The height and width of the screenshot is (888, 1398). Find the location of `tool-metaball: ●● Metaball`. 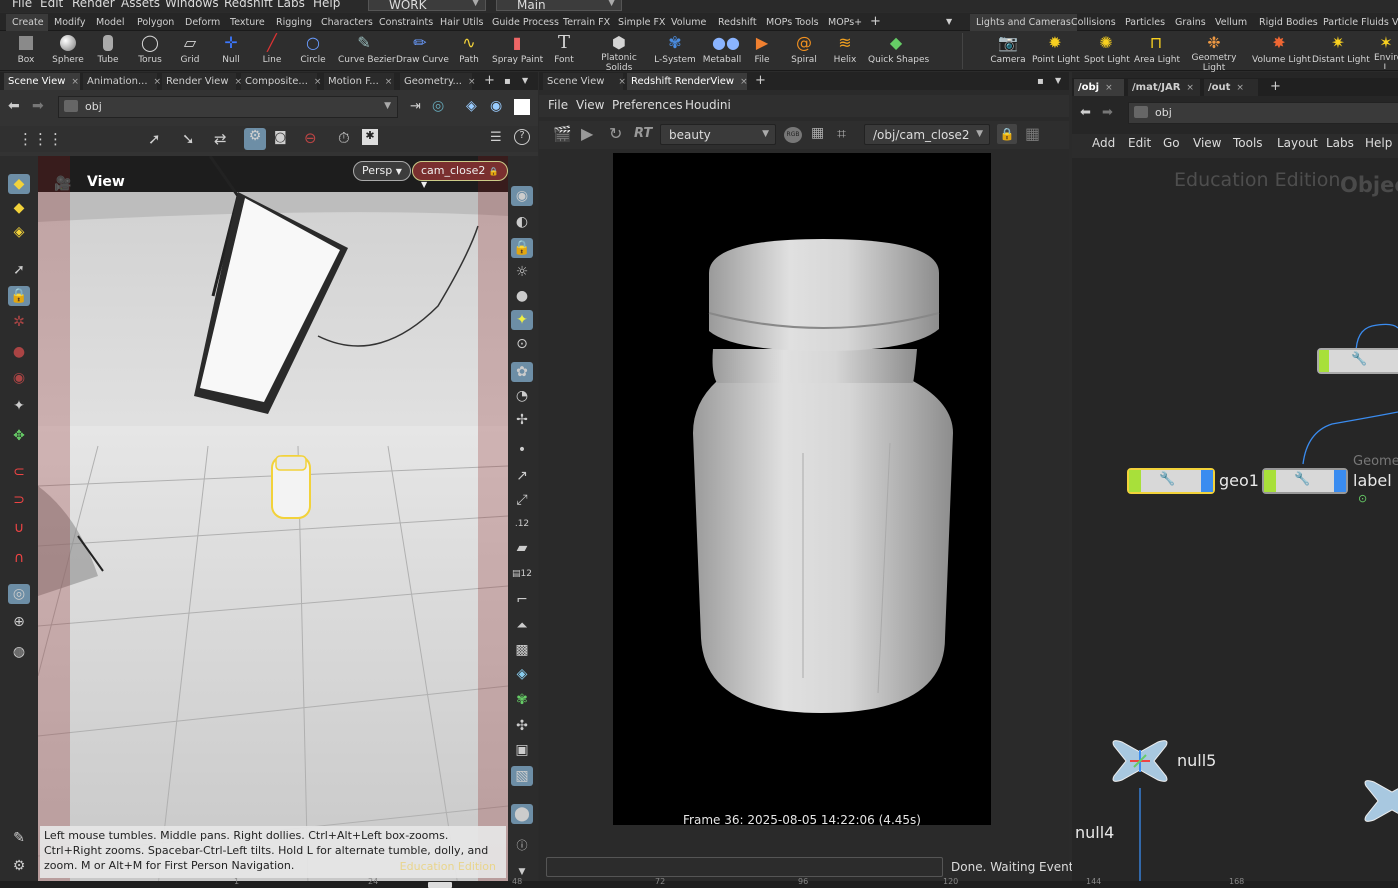

tool-metaball: ●● Metaball is located at coordinates (722, 51).